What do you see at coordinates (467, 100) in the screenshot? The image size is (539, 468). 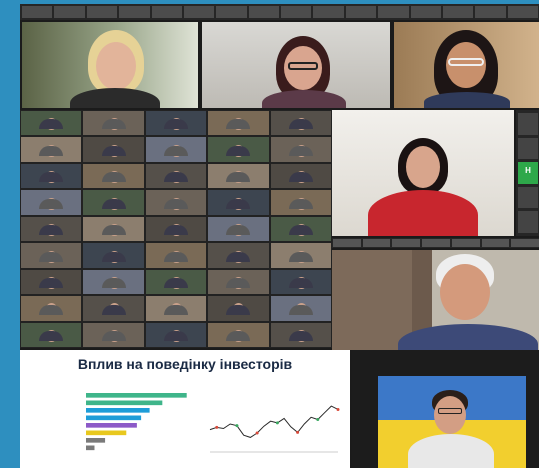 I see `speaker-body` at bounding box center [467, 100].